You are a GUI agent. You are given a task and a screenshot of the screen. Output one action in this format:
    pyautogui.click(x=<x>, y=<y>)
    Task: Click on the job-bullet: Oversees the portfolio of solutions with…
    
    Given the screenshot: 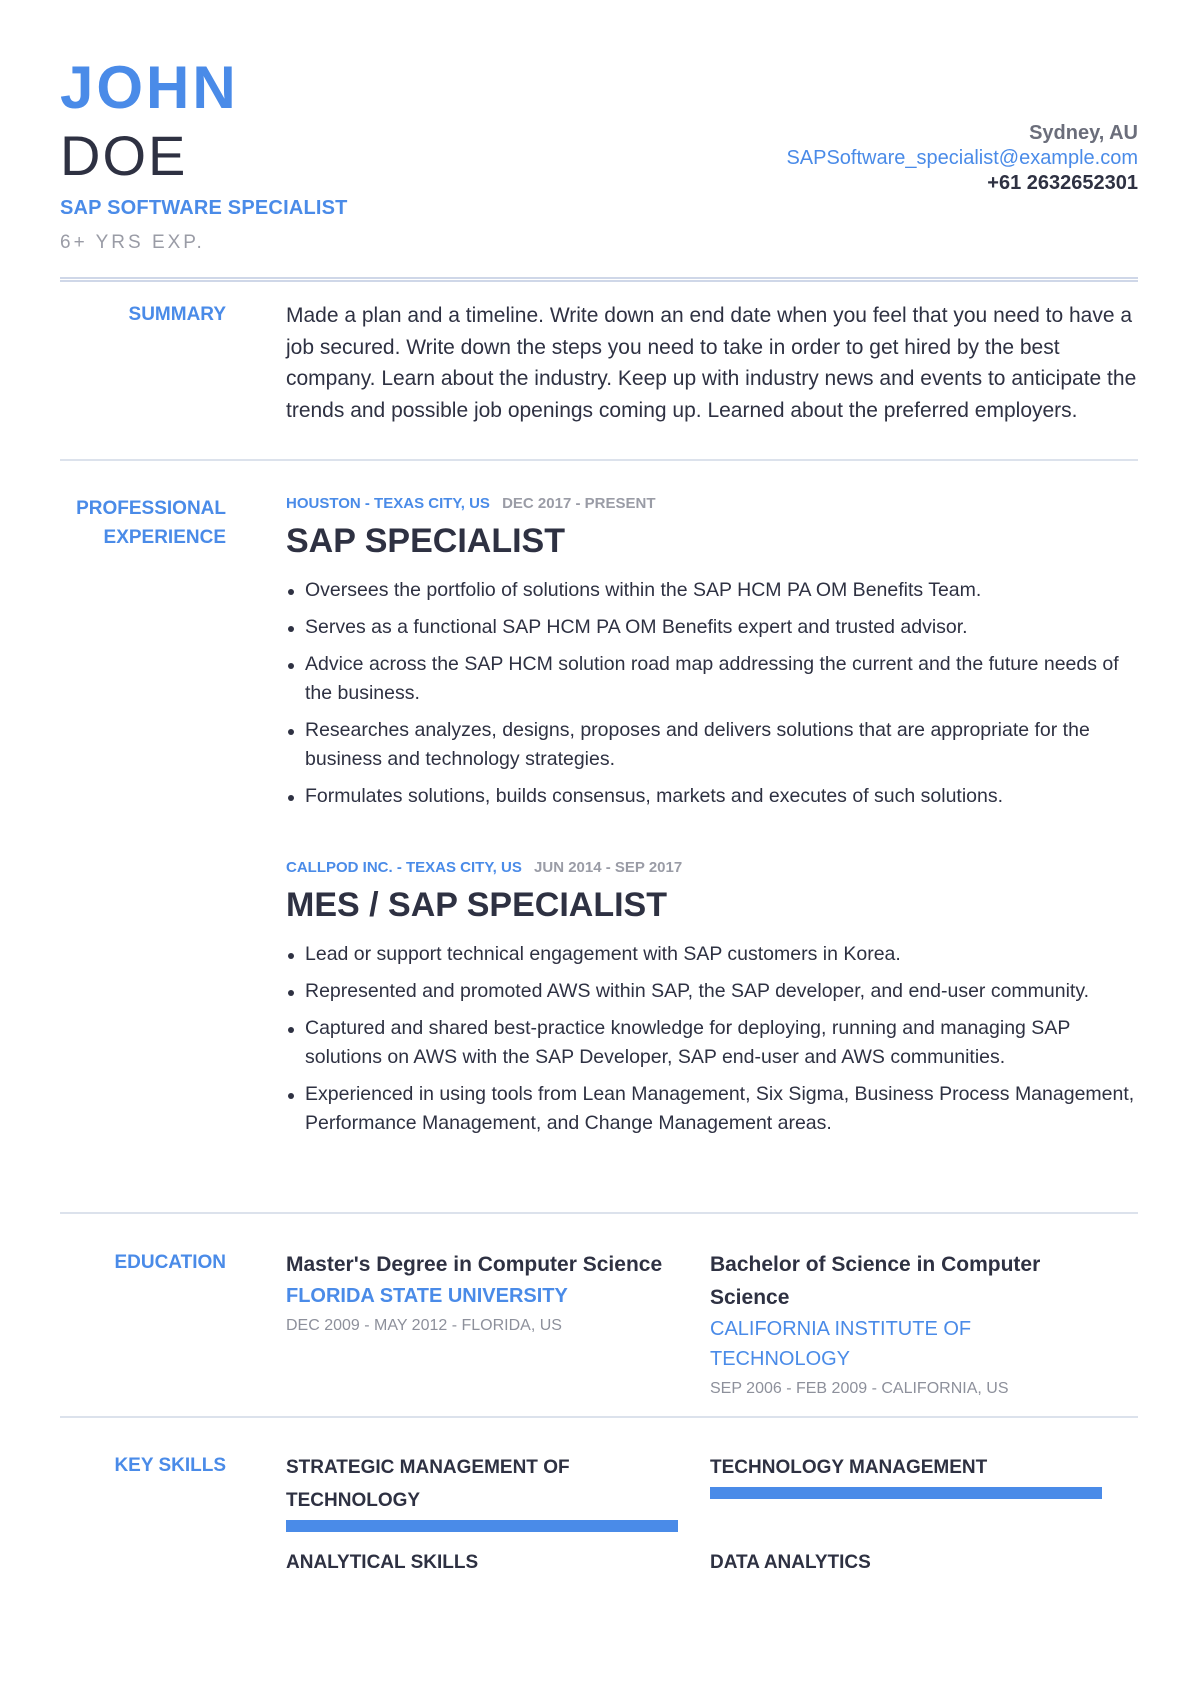 What is the action you would take?
    pyautogui.click(x=712, y=590)
    